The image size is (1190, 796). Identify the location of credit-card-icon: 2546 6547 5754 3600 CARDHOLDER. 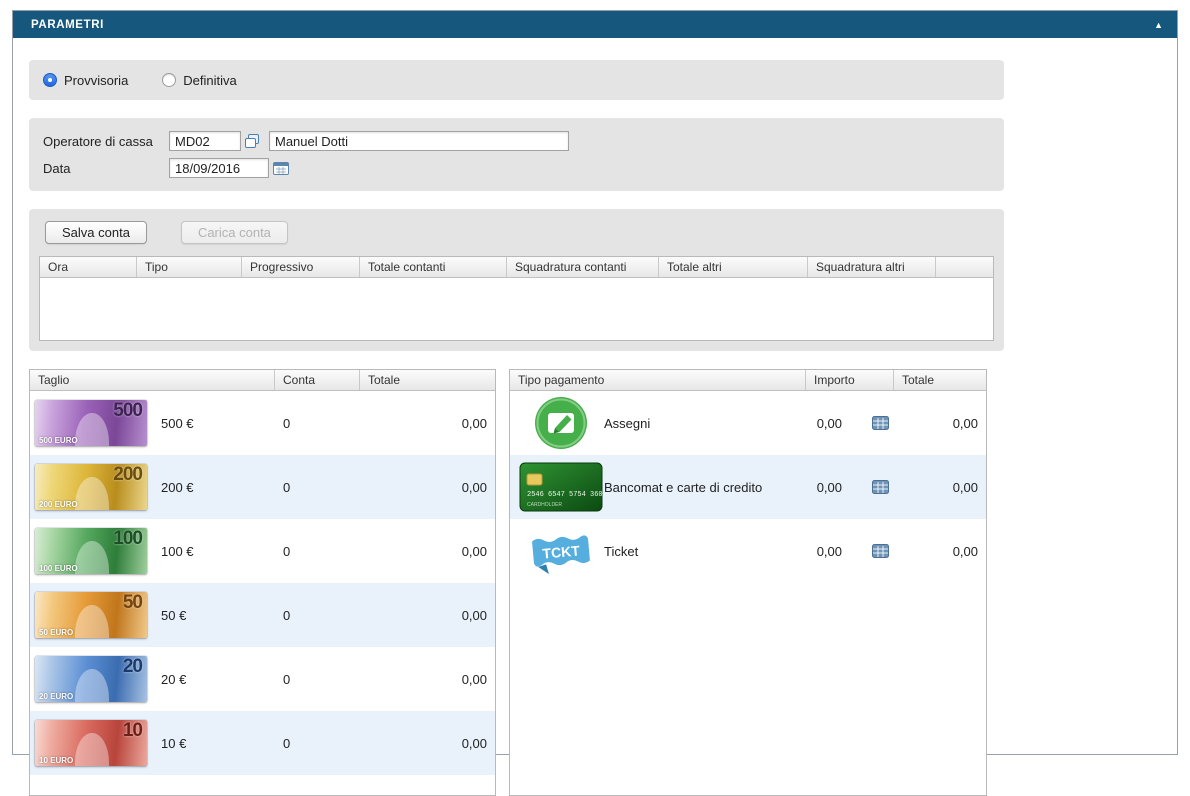
(561, 487).